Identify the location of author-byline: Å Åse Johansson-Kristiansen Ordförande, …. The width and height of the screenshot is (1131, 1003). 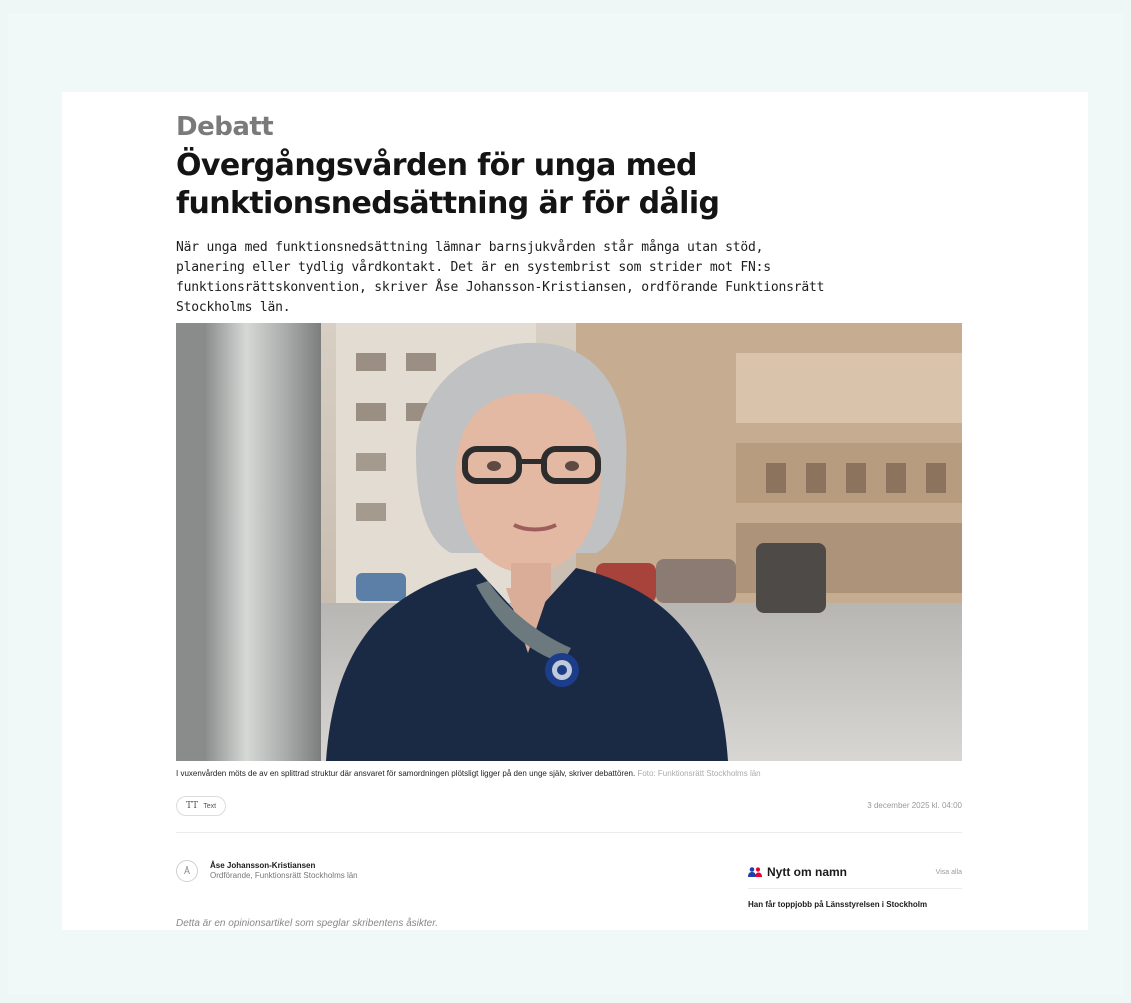
(267, 871).